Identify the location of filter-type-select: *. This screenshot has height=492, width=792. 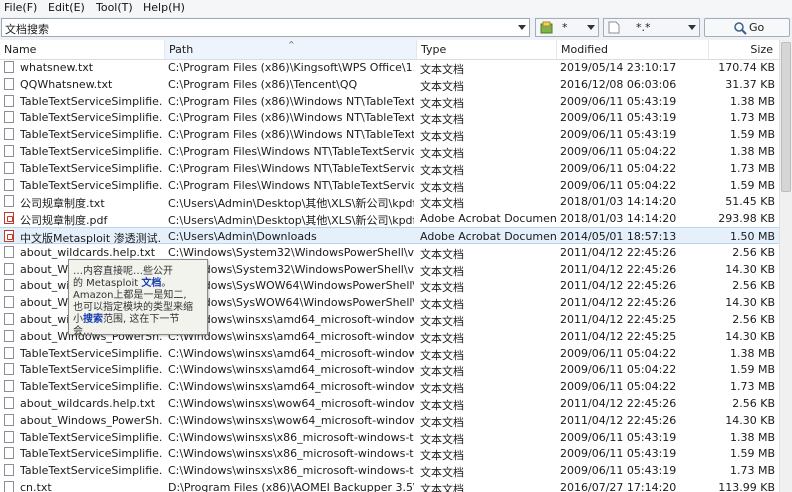
(567, 27).